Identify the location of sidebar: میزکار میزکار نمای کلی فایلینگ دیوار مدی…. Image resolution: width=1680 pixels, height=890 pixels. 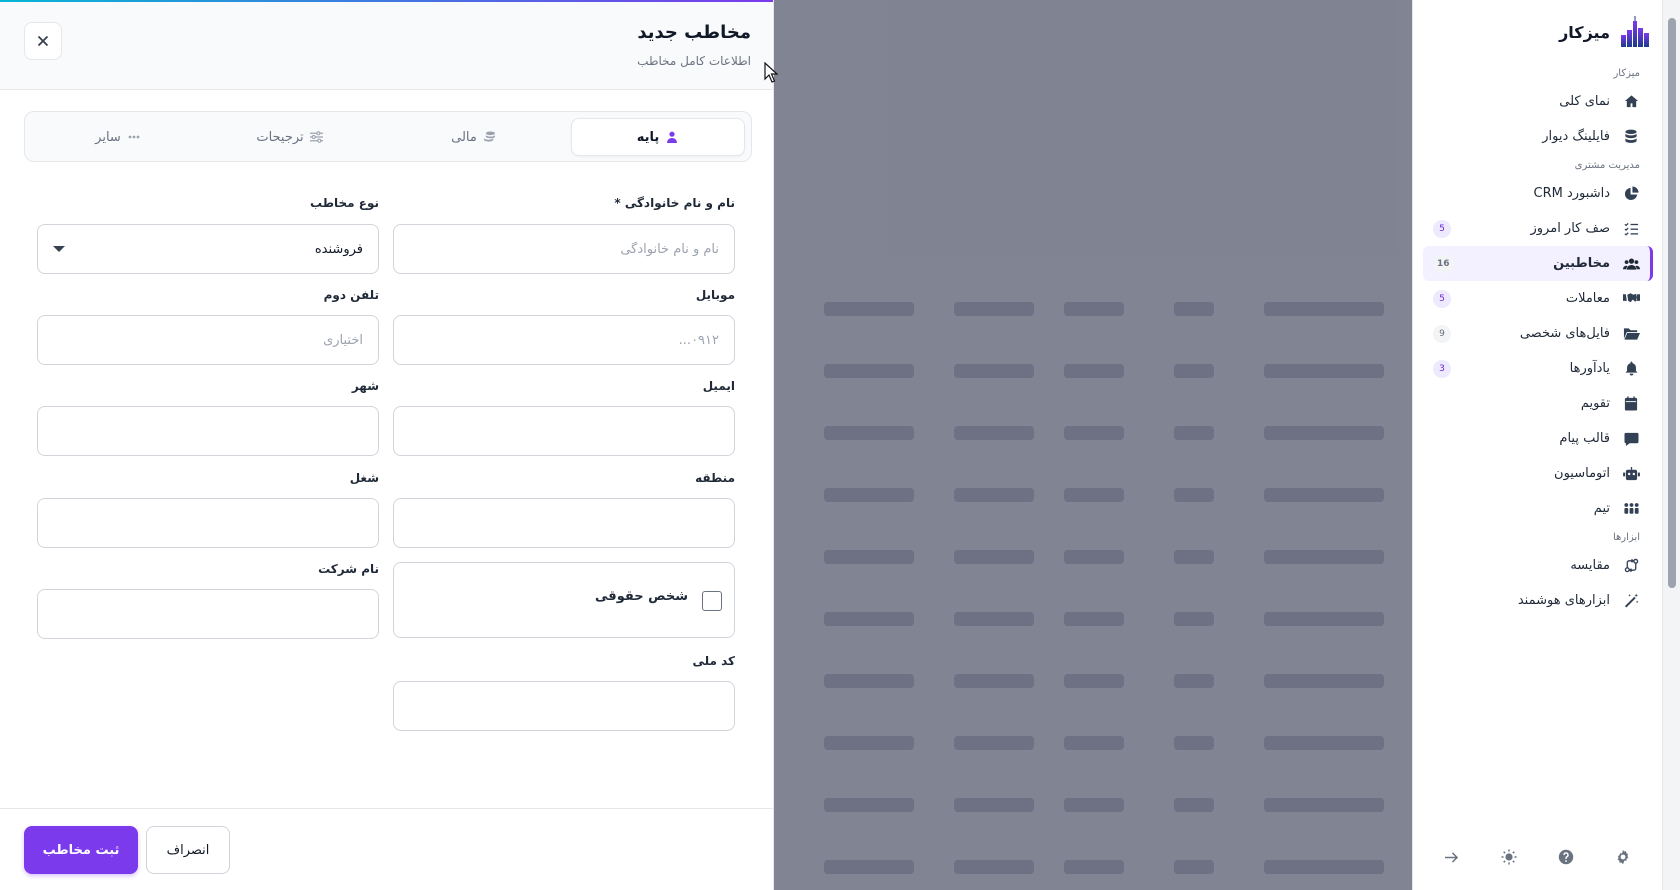
(1537, 445).